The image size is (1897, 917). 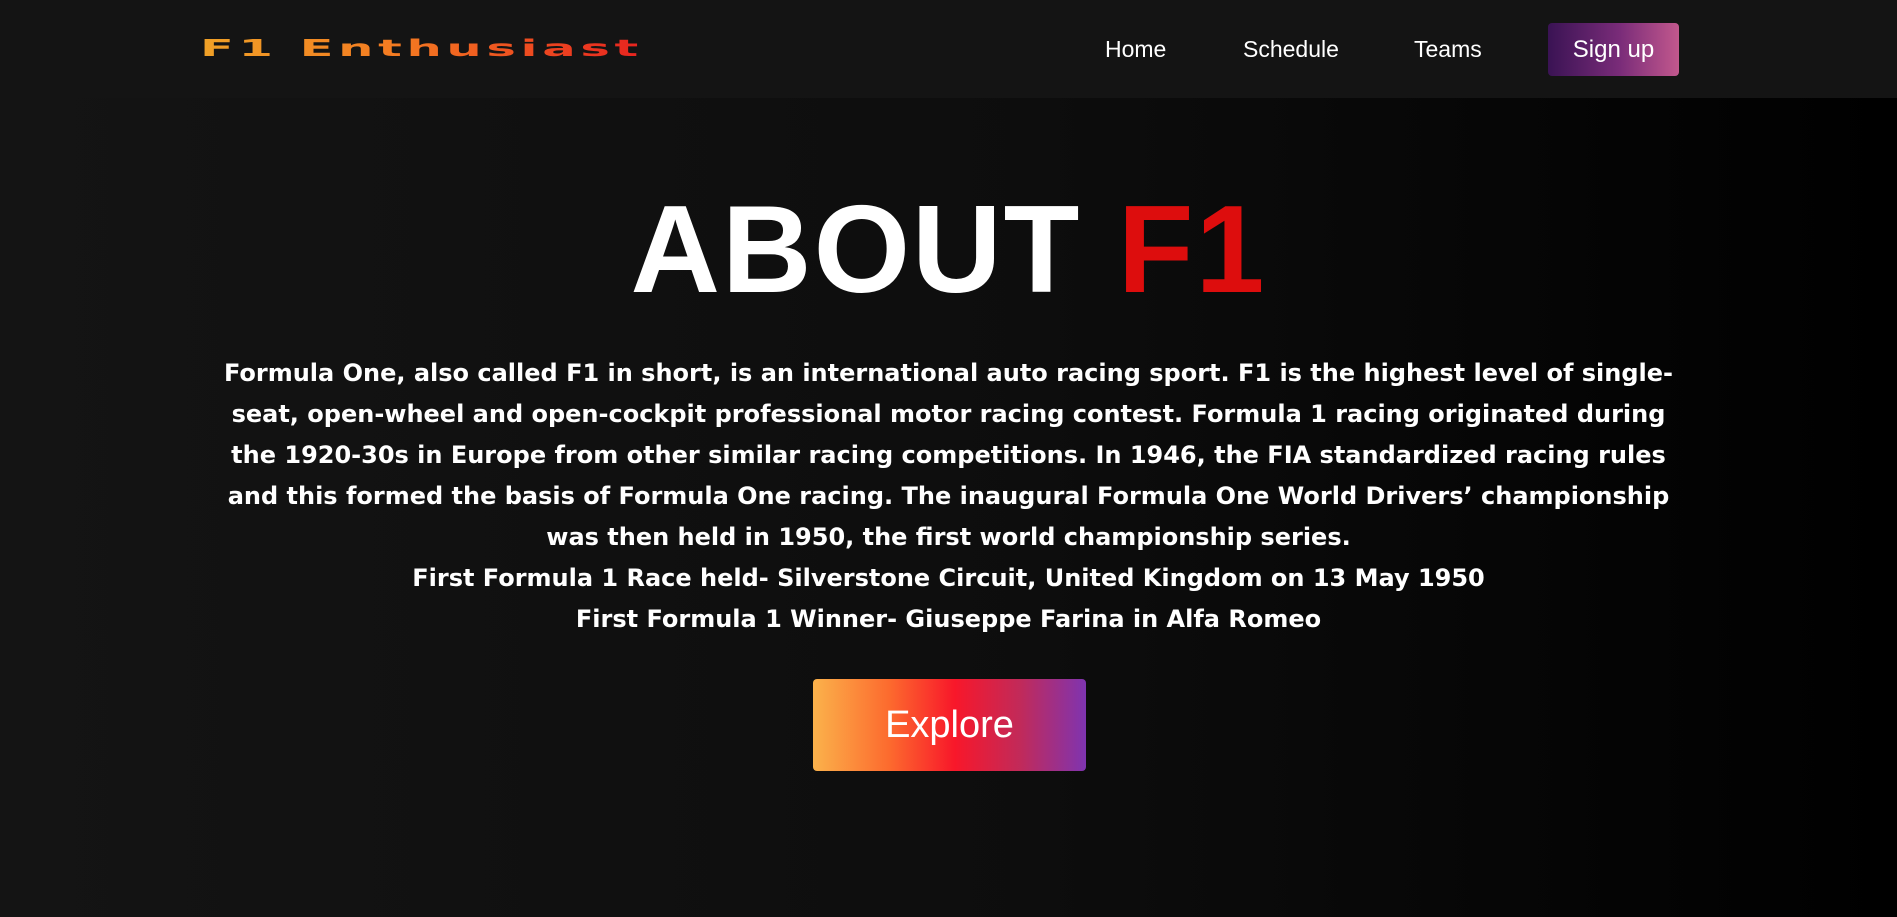 What do you see at coordinates (1291, 49) in the screenshot?
I see `nav-link-schedule: Schedule` at bounding box center [1291, 49].